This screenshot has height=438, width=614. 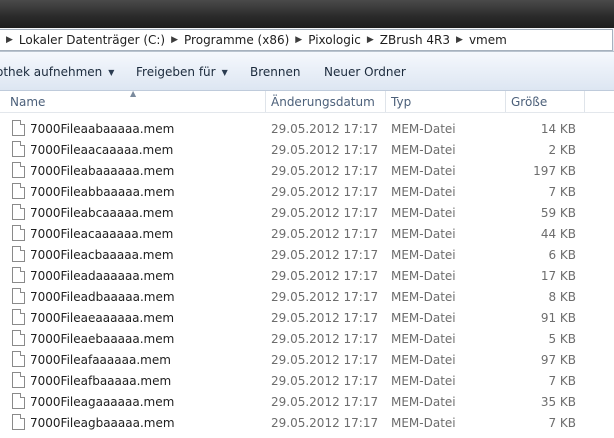 What do you see at coordinates (401, 102) in the screenshot?
I see `column-header-type: Typ` at bounding box center [401, 102].